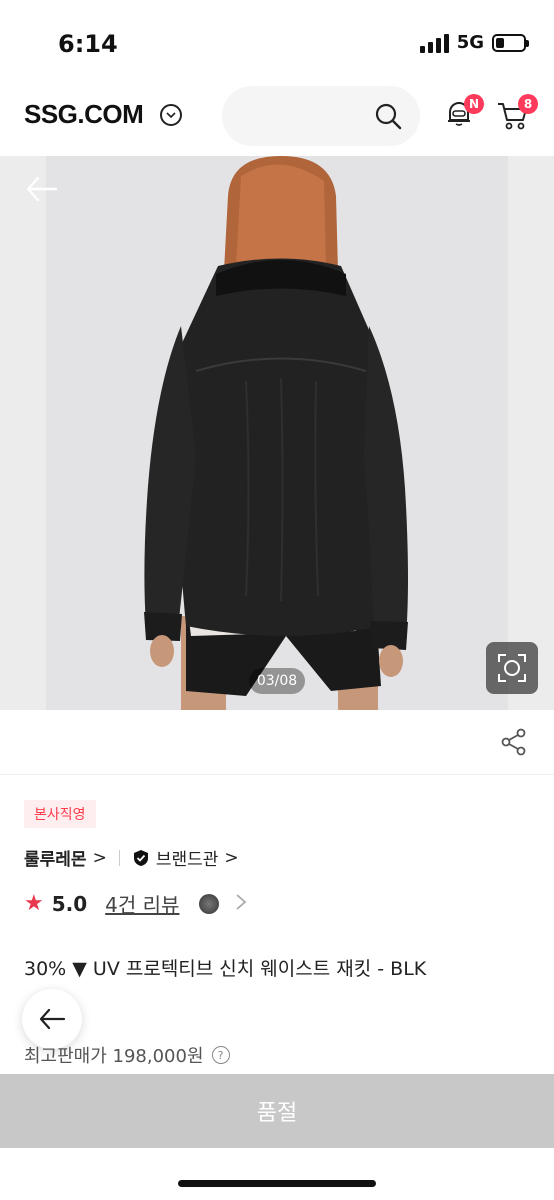 The height and width of the screenshot is (1200, 554). What do you see at coordinates (277, 1183) in the screenshot?
I see `home-indicator` at bounding box center [277, 1183].